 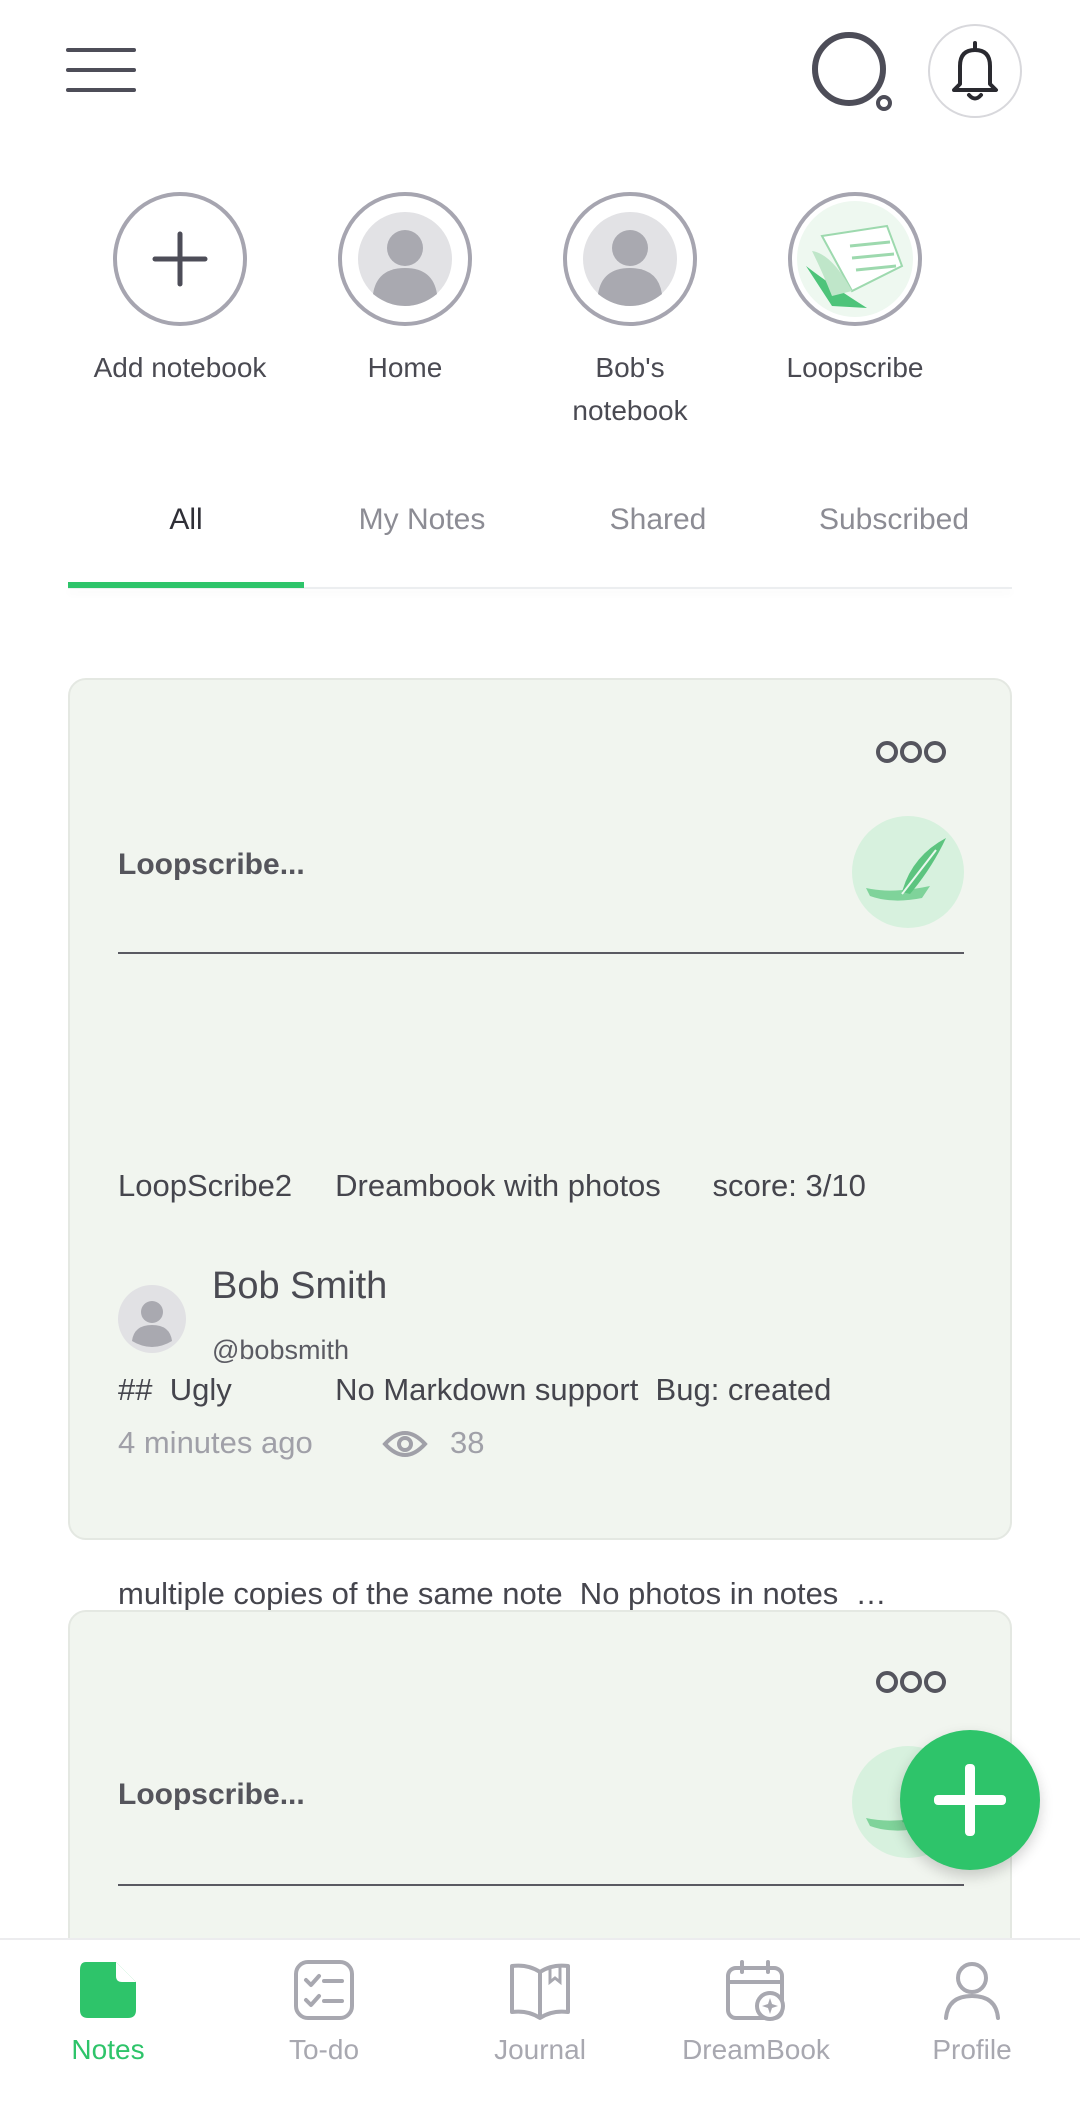 I want to click on eye-icon, so click(x=405, y=1444).